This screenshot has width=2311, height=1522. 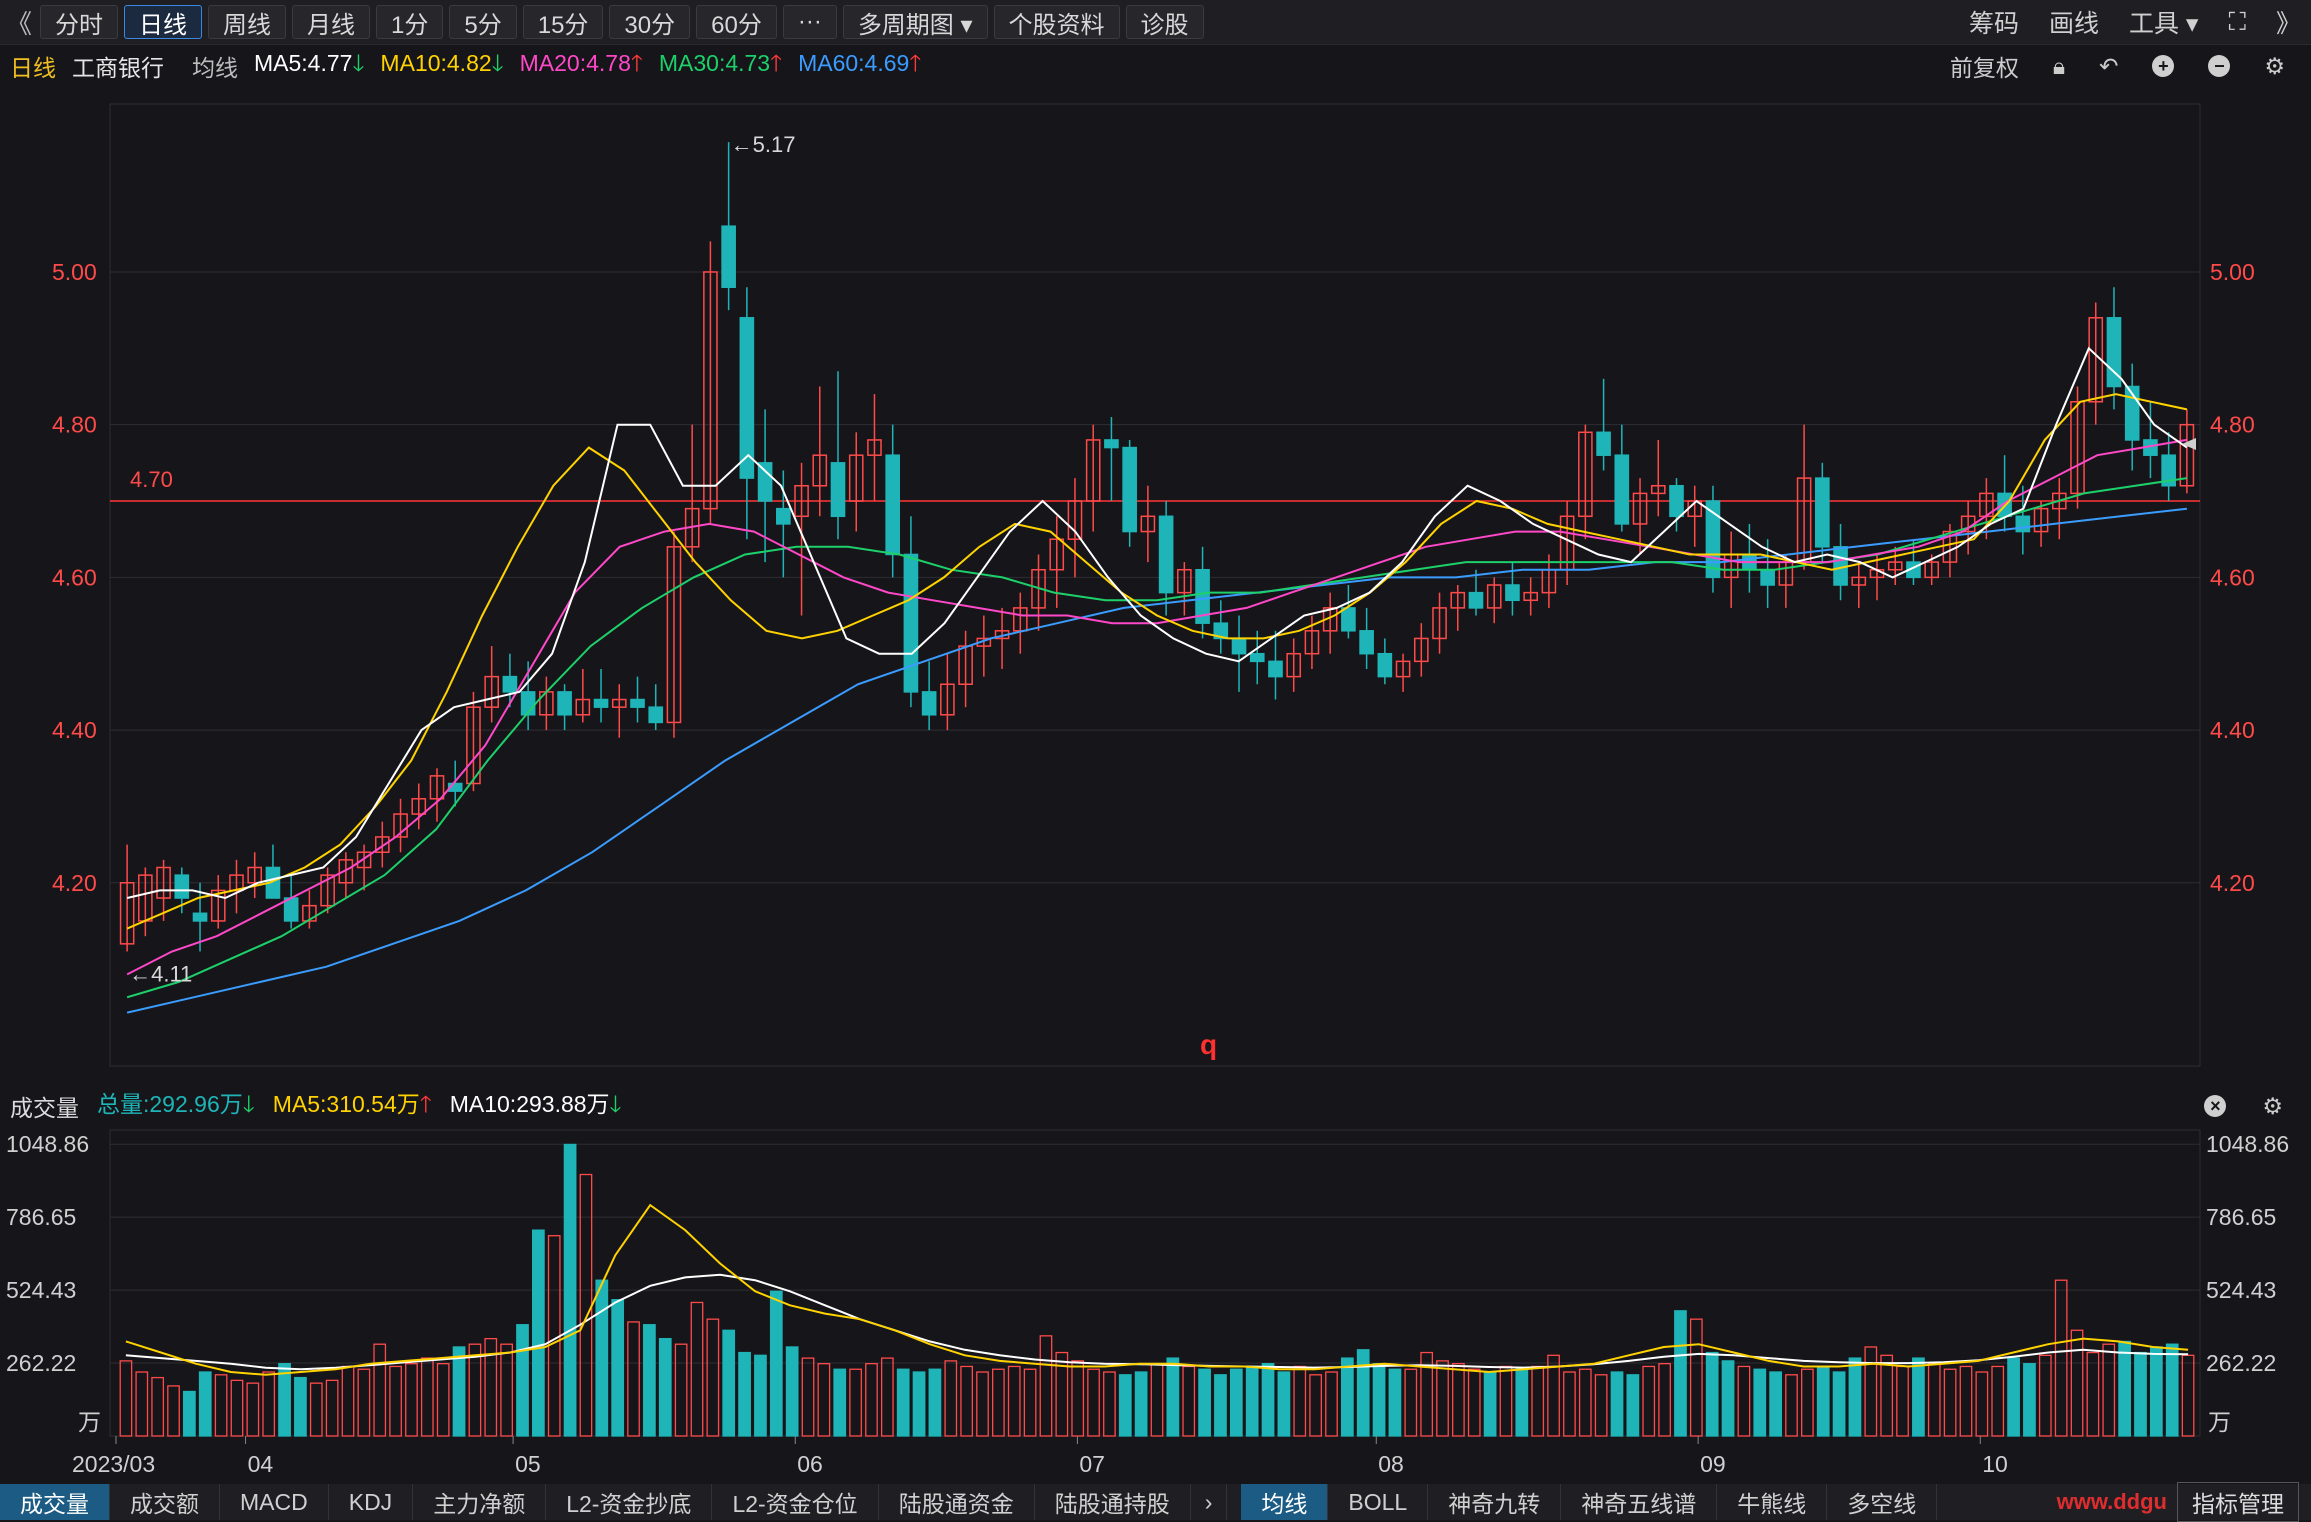 What do you see at coordinates (331, 22) in the screenshot?
I see `period-button-3: 月线` at bounding box center [331, 22].